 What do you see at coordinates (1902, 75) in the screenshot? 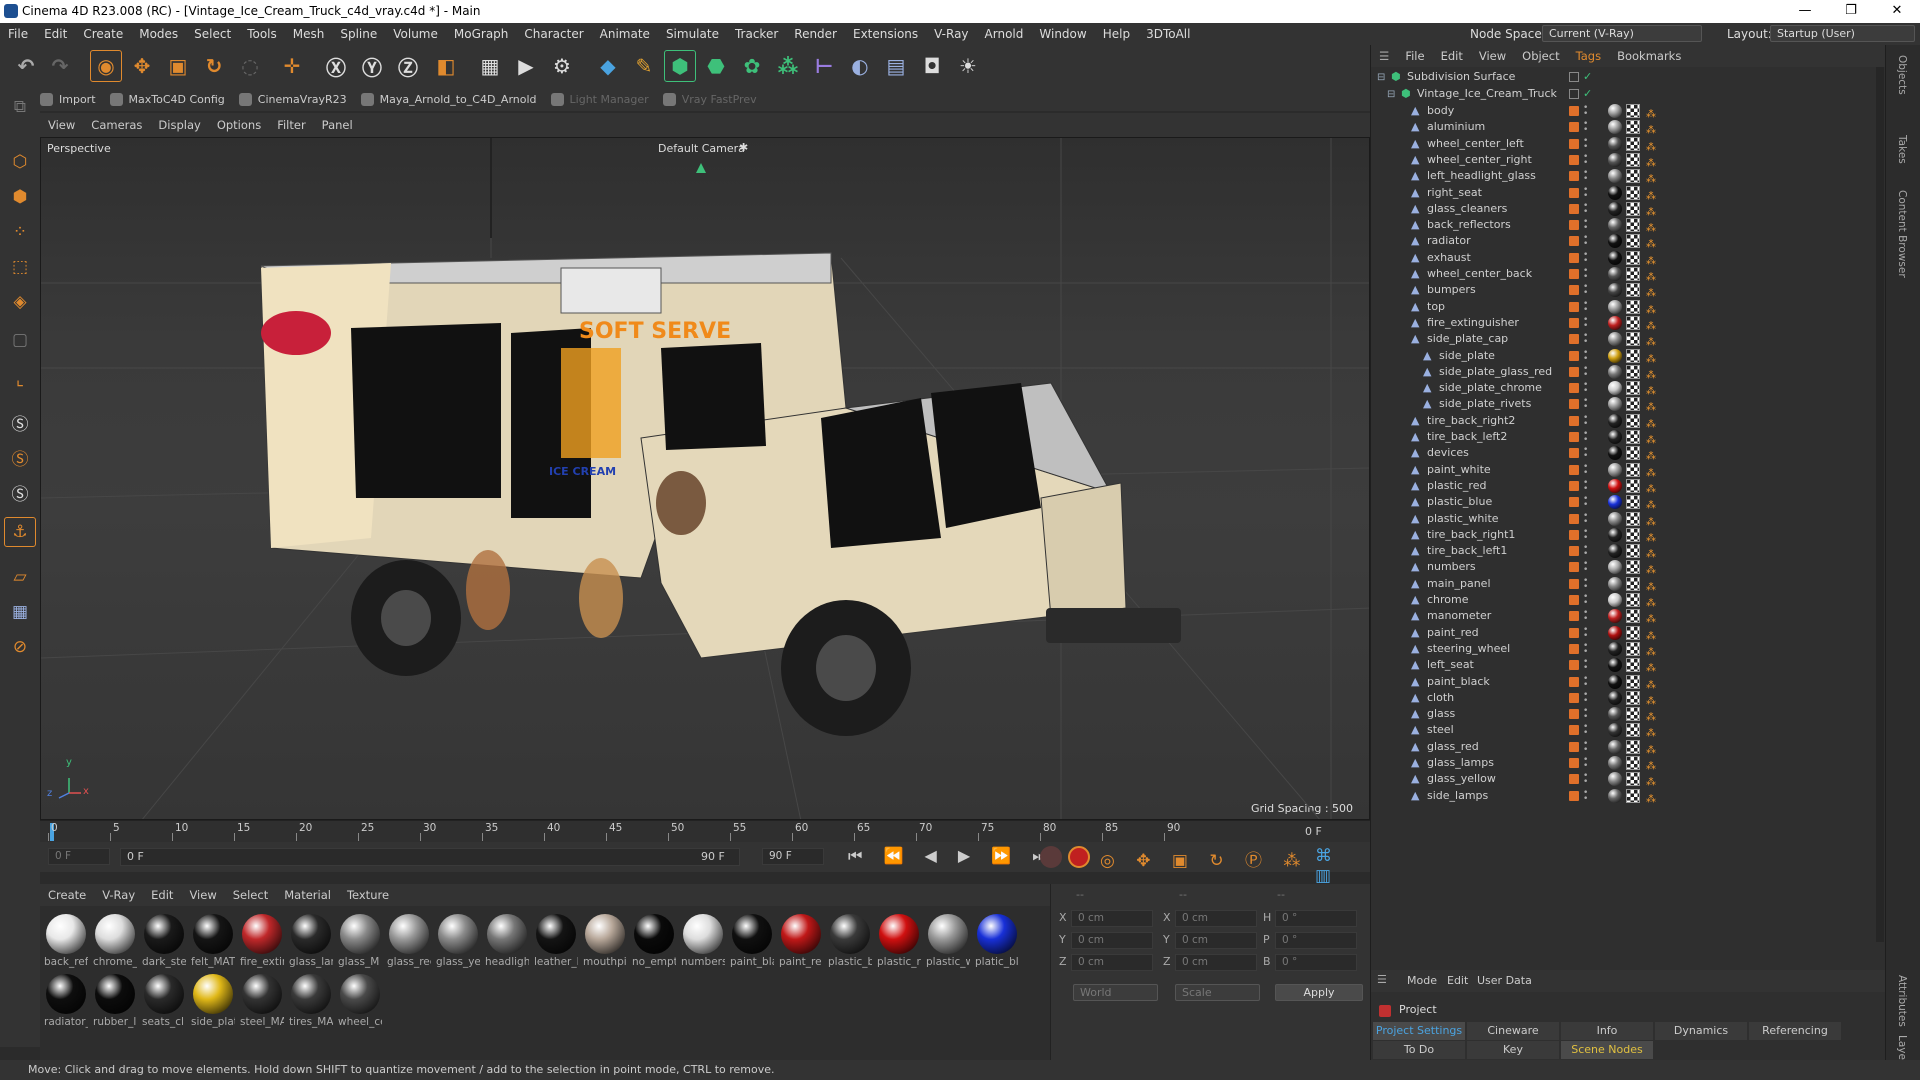
I see `right-strip-tab: Objects` at bounding box center [1902, 75].